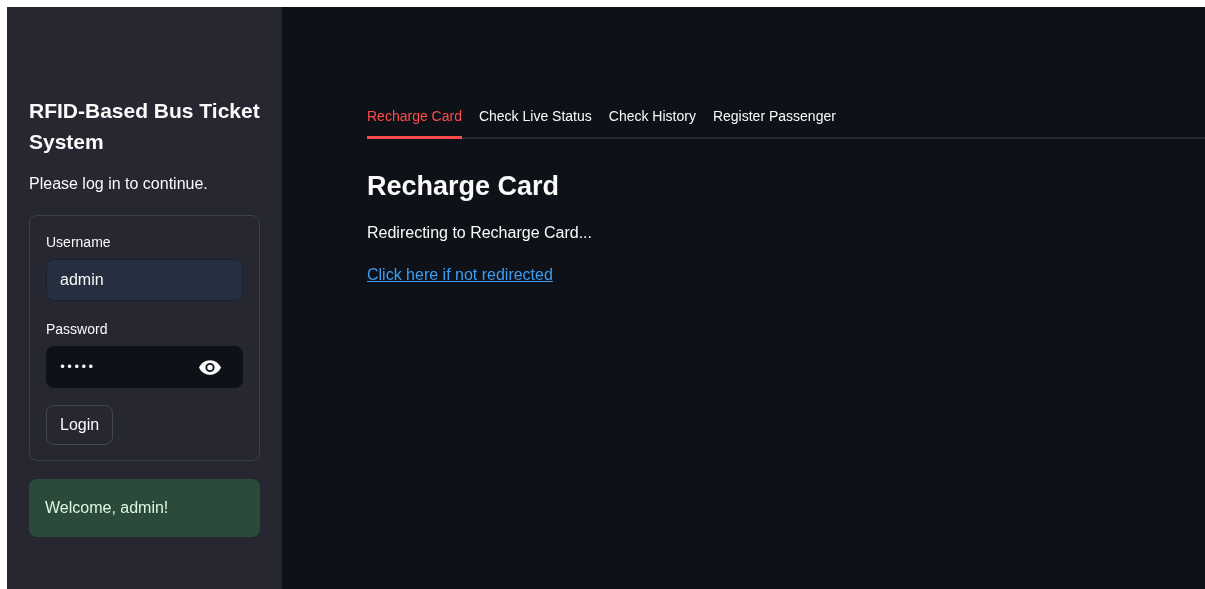 This screenshot has height=589, width=1205. What do you see at coordinates (144, 367) in the screenshot?
I see `password-field: •••••` at bounding box center [144, 367].